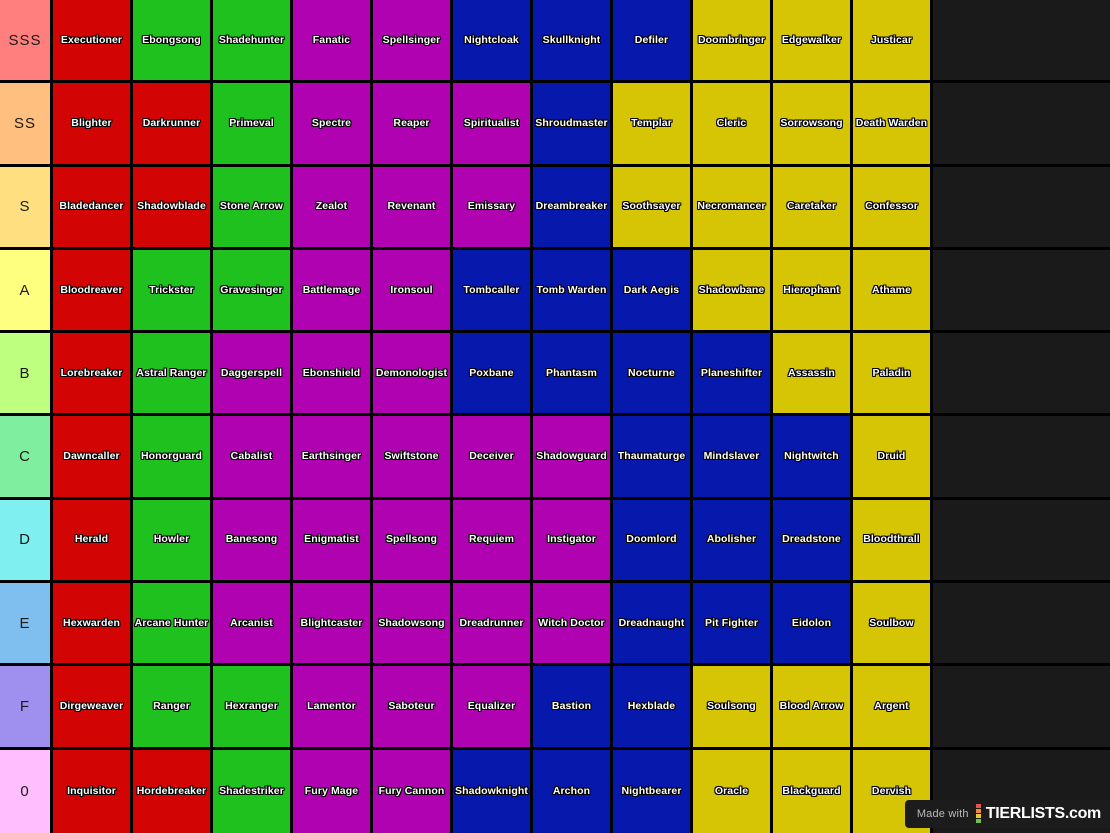 The image size is (1110, 833). Describe the element at coordinates (26, 623) in the screenshot. I see `tier-label-e: E` at that location.